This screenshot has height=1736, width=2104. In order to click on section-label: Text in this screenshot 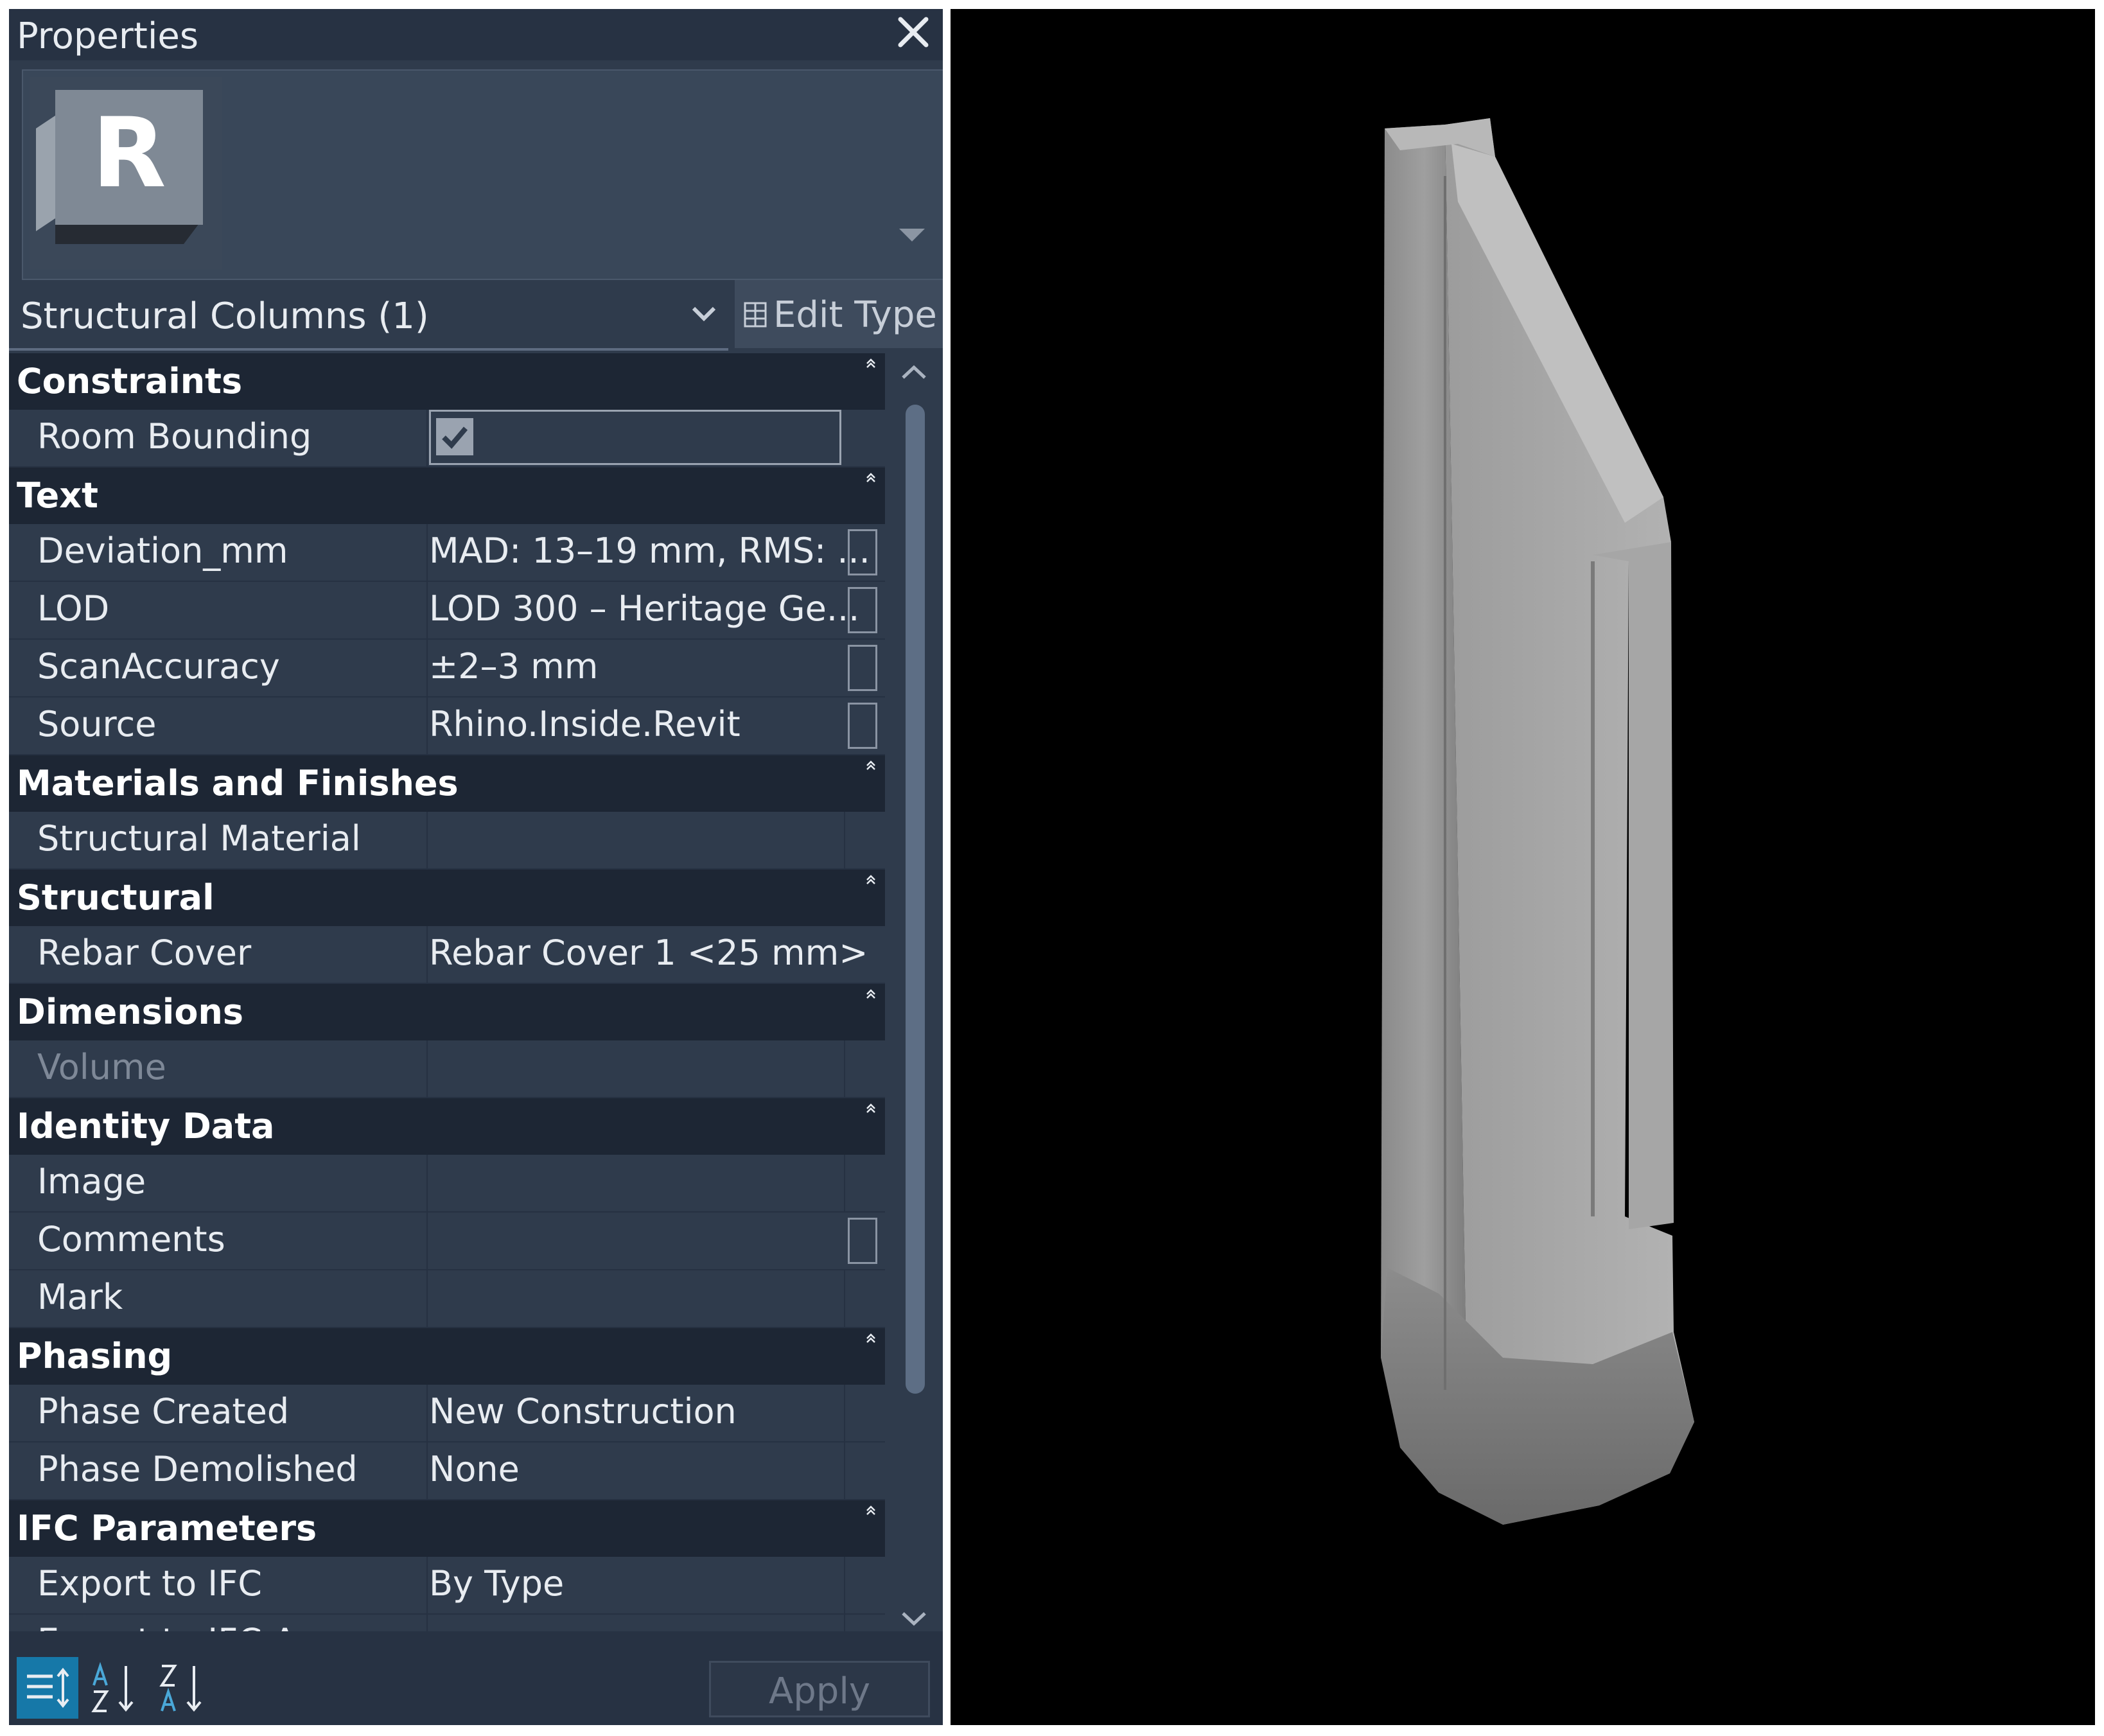, I will do `click(57, 495)`.